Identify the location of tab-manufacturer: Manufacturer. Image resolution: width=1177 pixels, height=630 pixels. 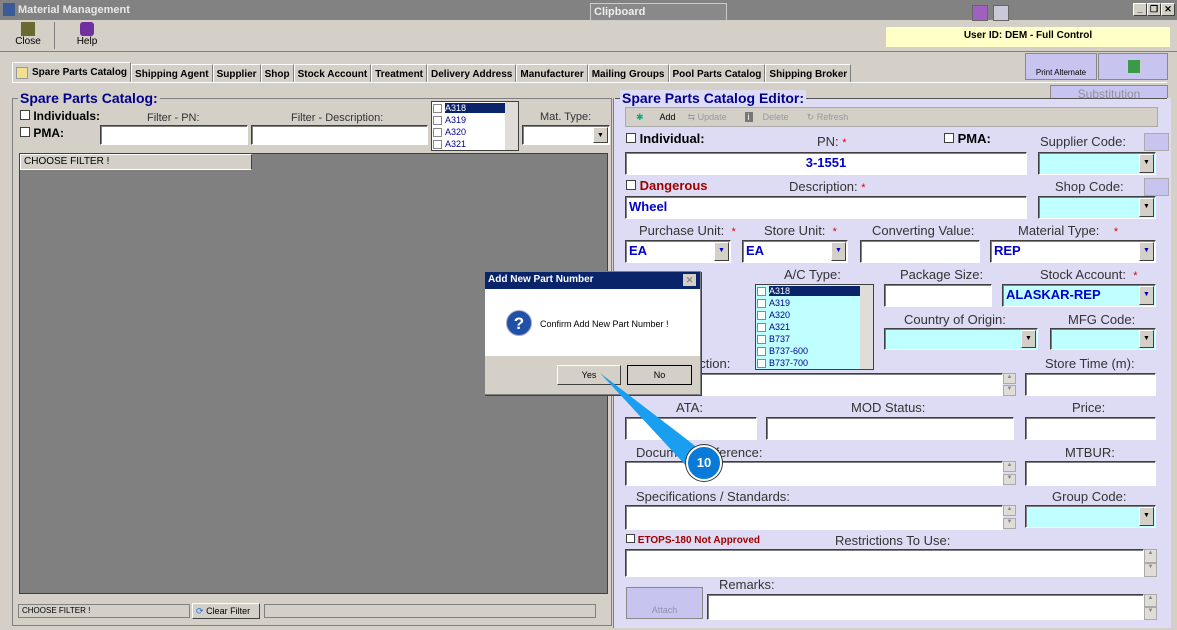
(552, 73).